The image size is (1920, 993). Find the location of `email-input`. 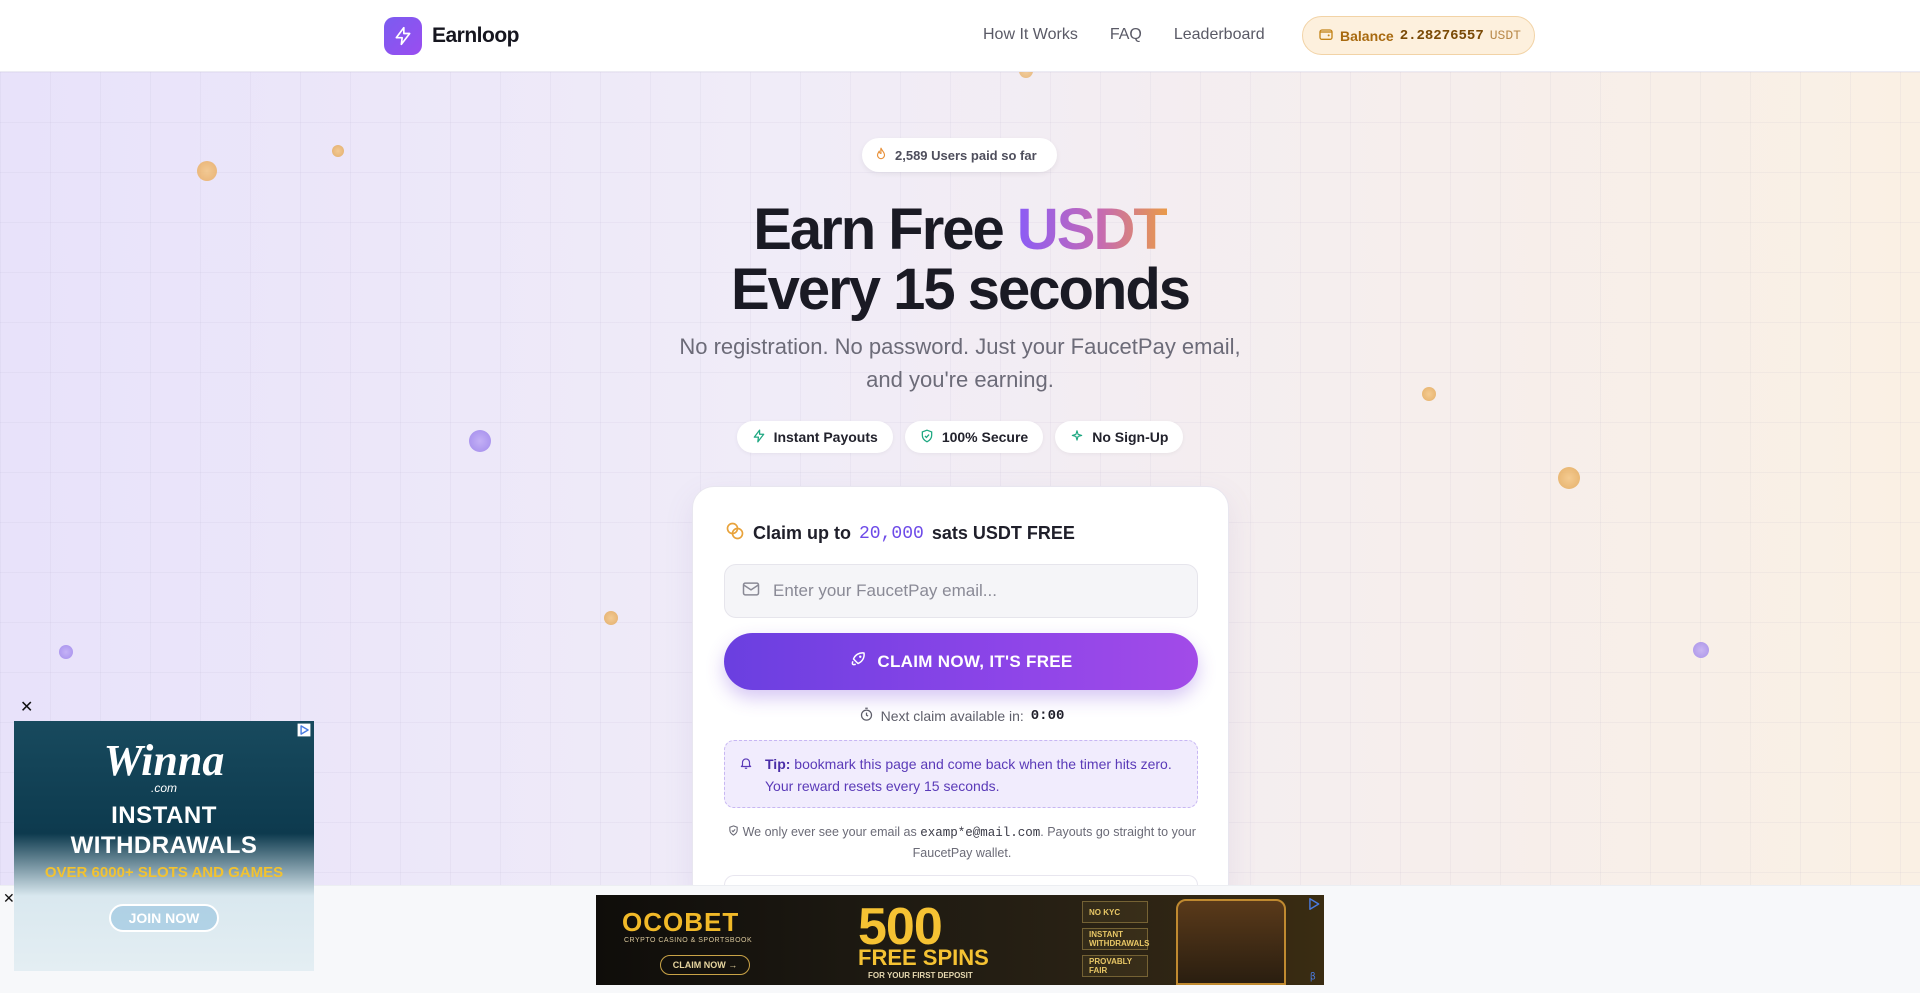

email-input is located at coordinates (973, 591).